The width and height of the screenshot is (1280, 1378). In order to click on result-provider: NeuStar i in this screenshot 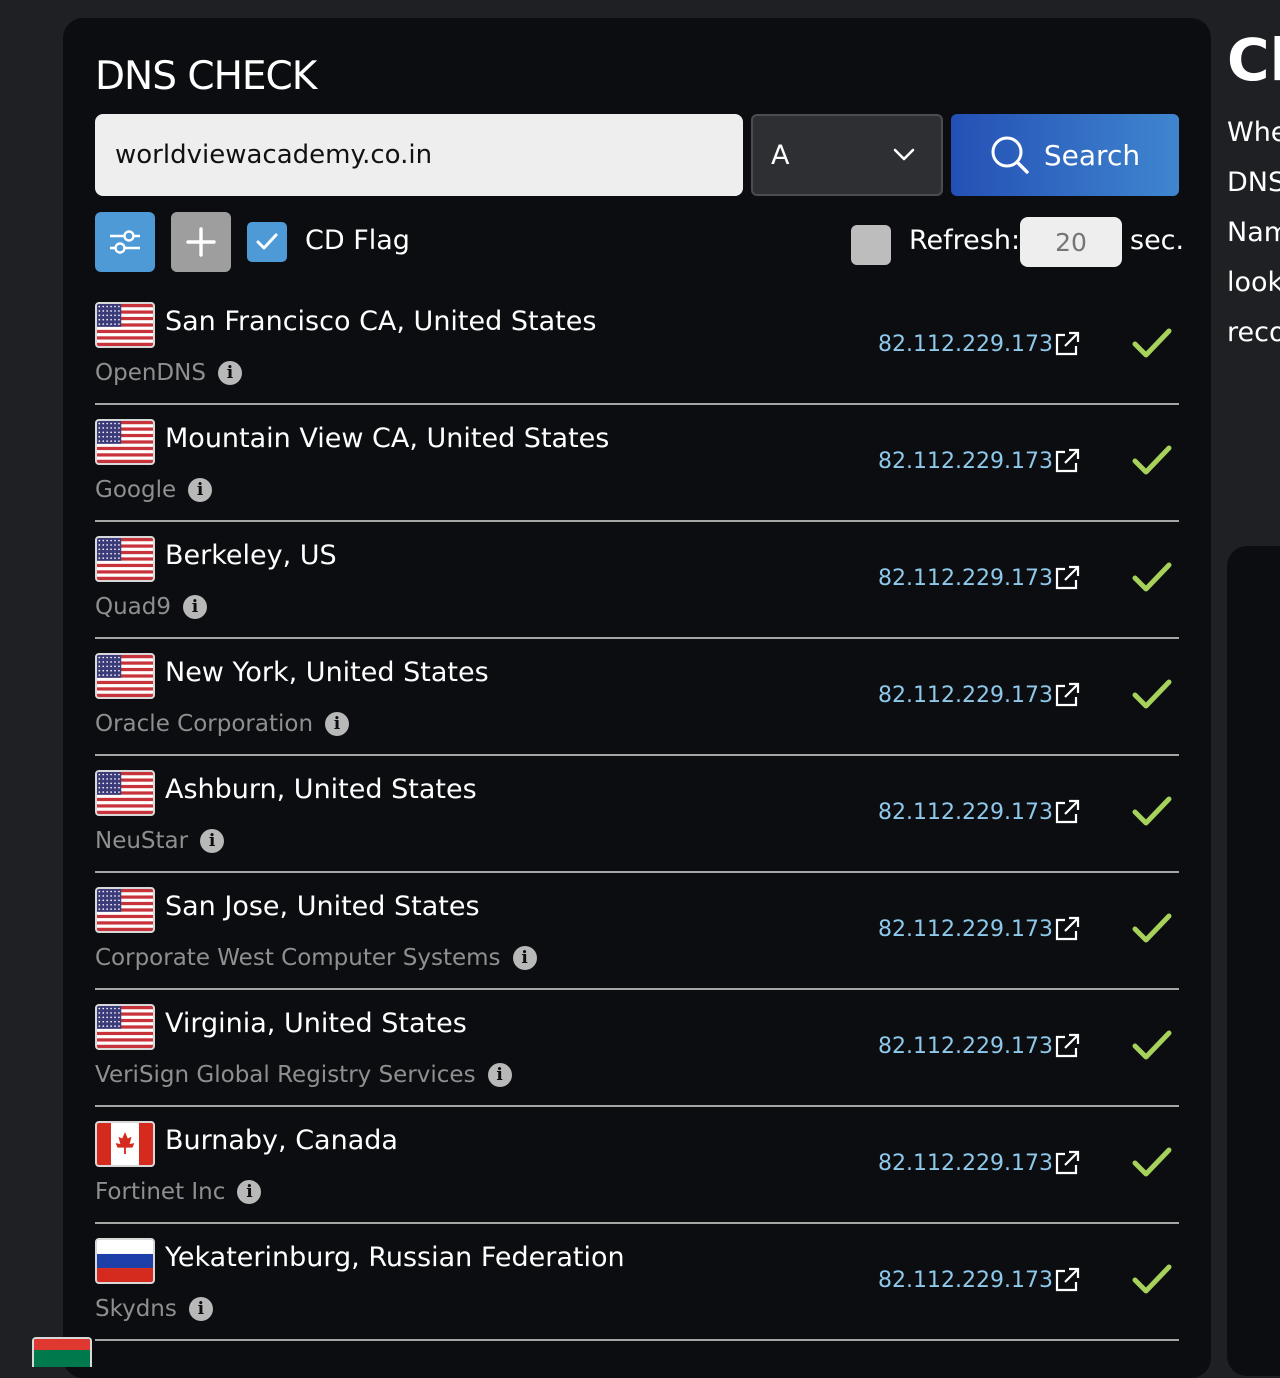, I will do `click(160, 841)`.